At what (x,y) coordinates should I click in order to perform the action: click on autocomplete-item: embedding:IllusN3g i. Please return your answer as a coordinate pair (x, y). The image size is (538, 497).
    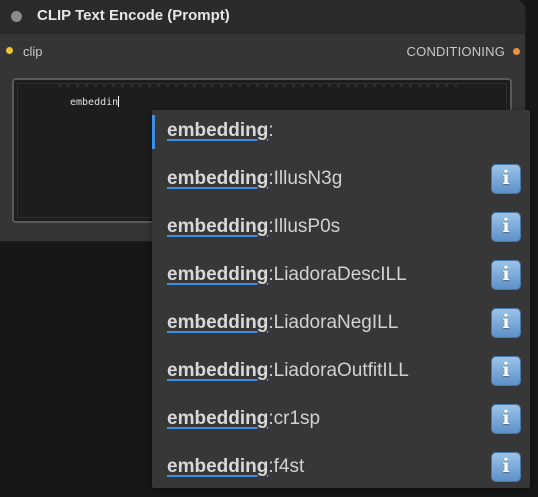
    Looking at the image, I should click on (341, 180).